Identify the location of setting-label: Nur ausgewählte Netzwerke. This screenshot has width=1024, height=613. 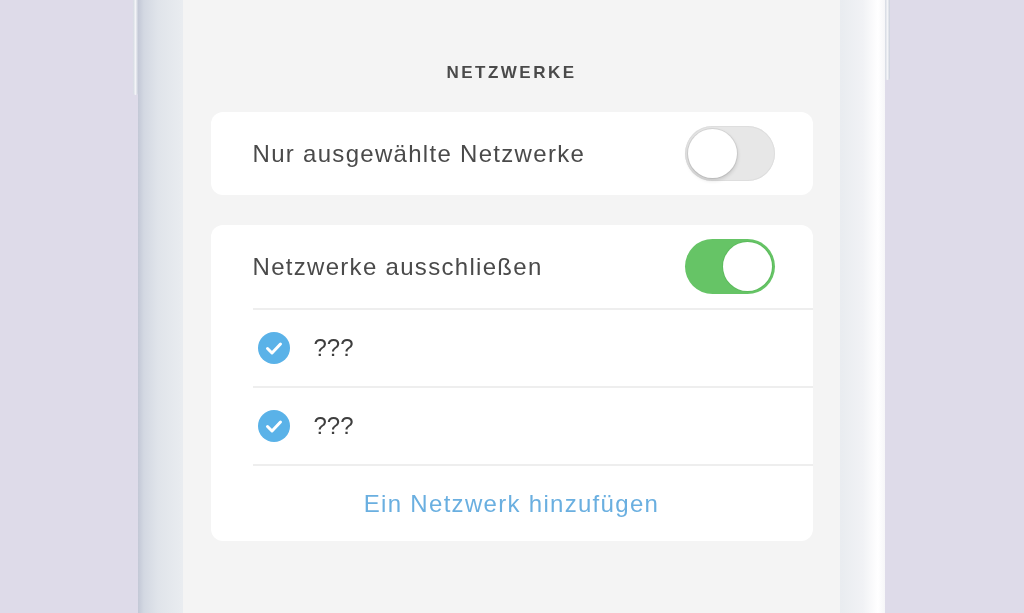
(419, 153).